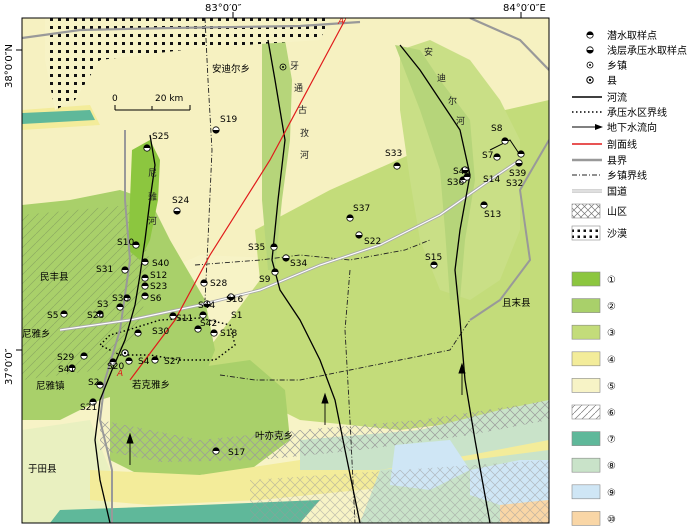 The image size is (700, 527). What do you see at coordinates (636, 50) in the screenshot?
I see `legend-shallow: 浅层承压水取样点` at bounding box center [636, 50].